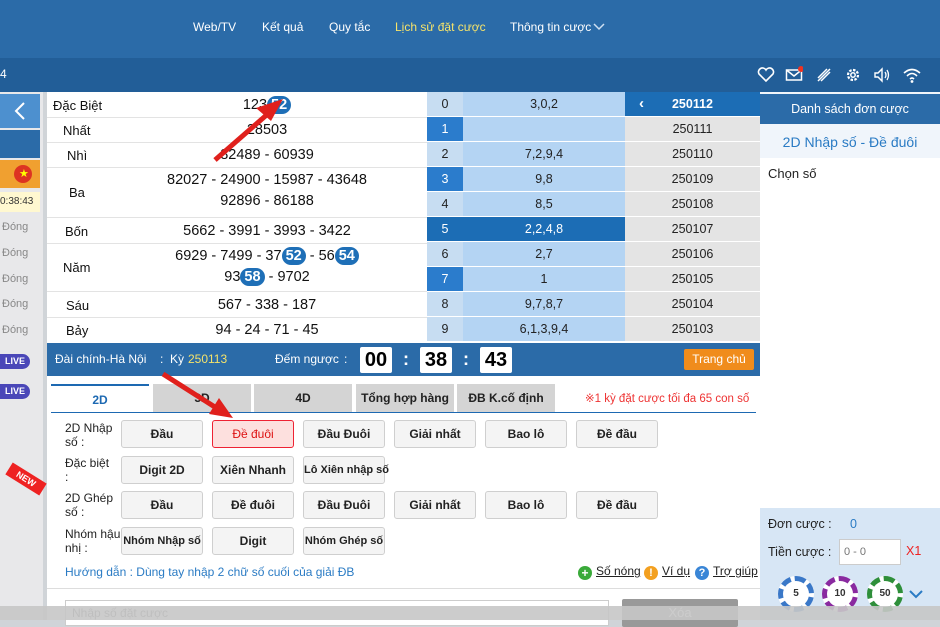 This screenshot has height=627, width=940. Describe the element at coordinates (593, 204) in the screenshot. I see `digit-row: 4 8,5 250108` at that location.